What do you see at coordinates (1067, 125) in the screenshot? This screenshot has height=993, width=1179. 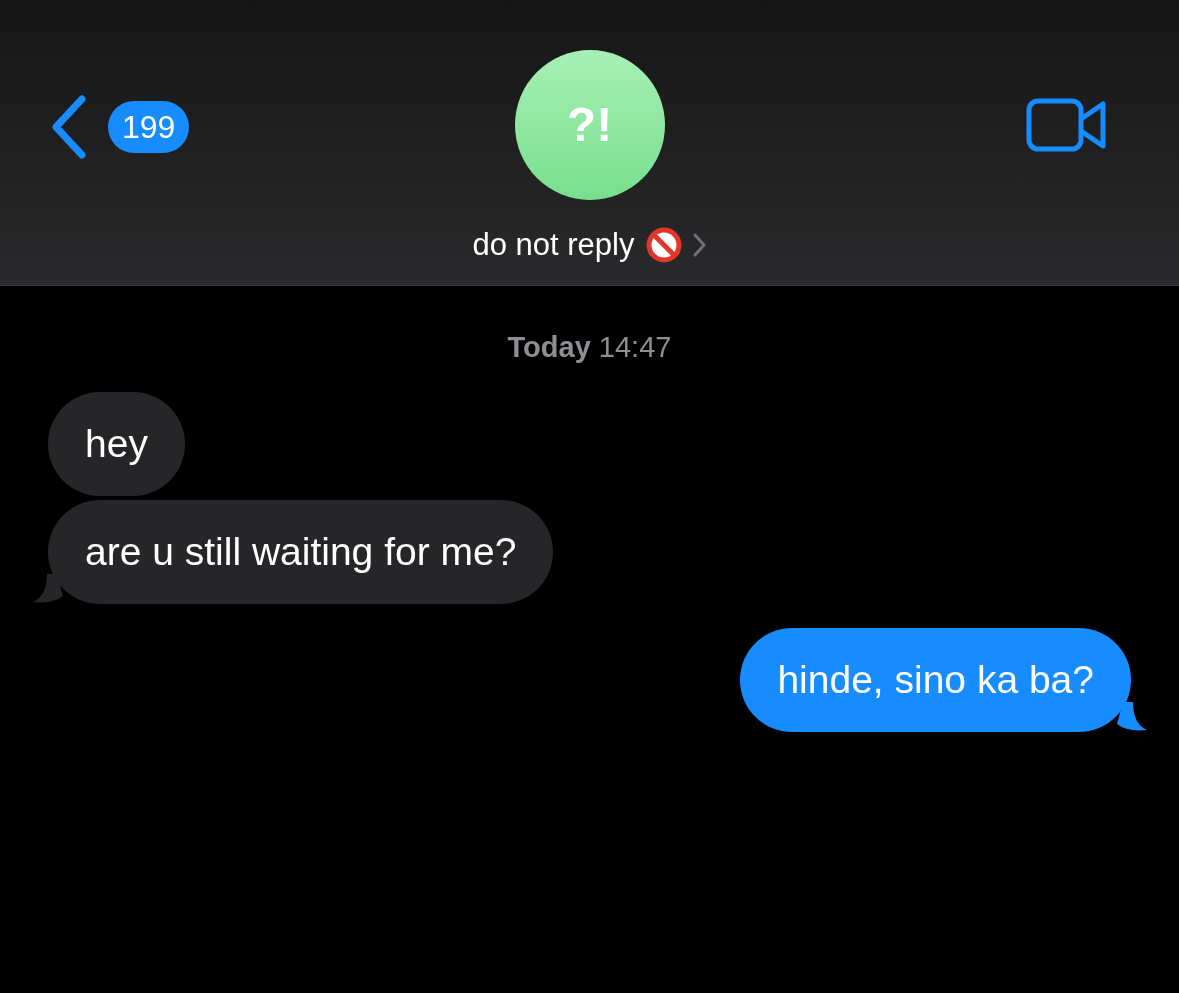 I see `video-camera-icon` at bounding box center [1067, 125].